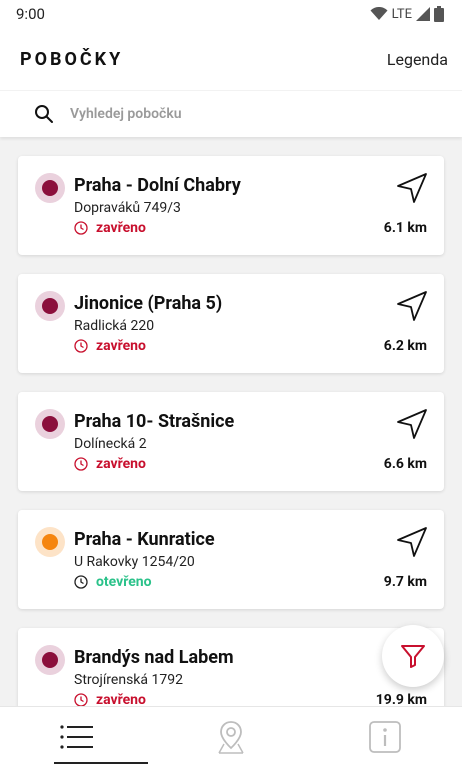 The width and height of the screenshot is (462, 766). I want to click on branch-name: Praha - Kunratice, so click(144, 539).